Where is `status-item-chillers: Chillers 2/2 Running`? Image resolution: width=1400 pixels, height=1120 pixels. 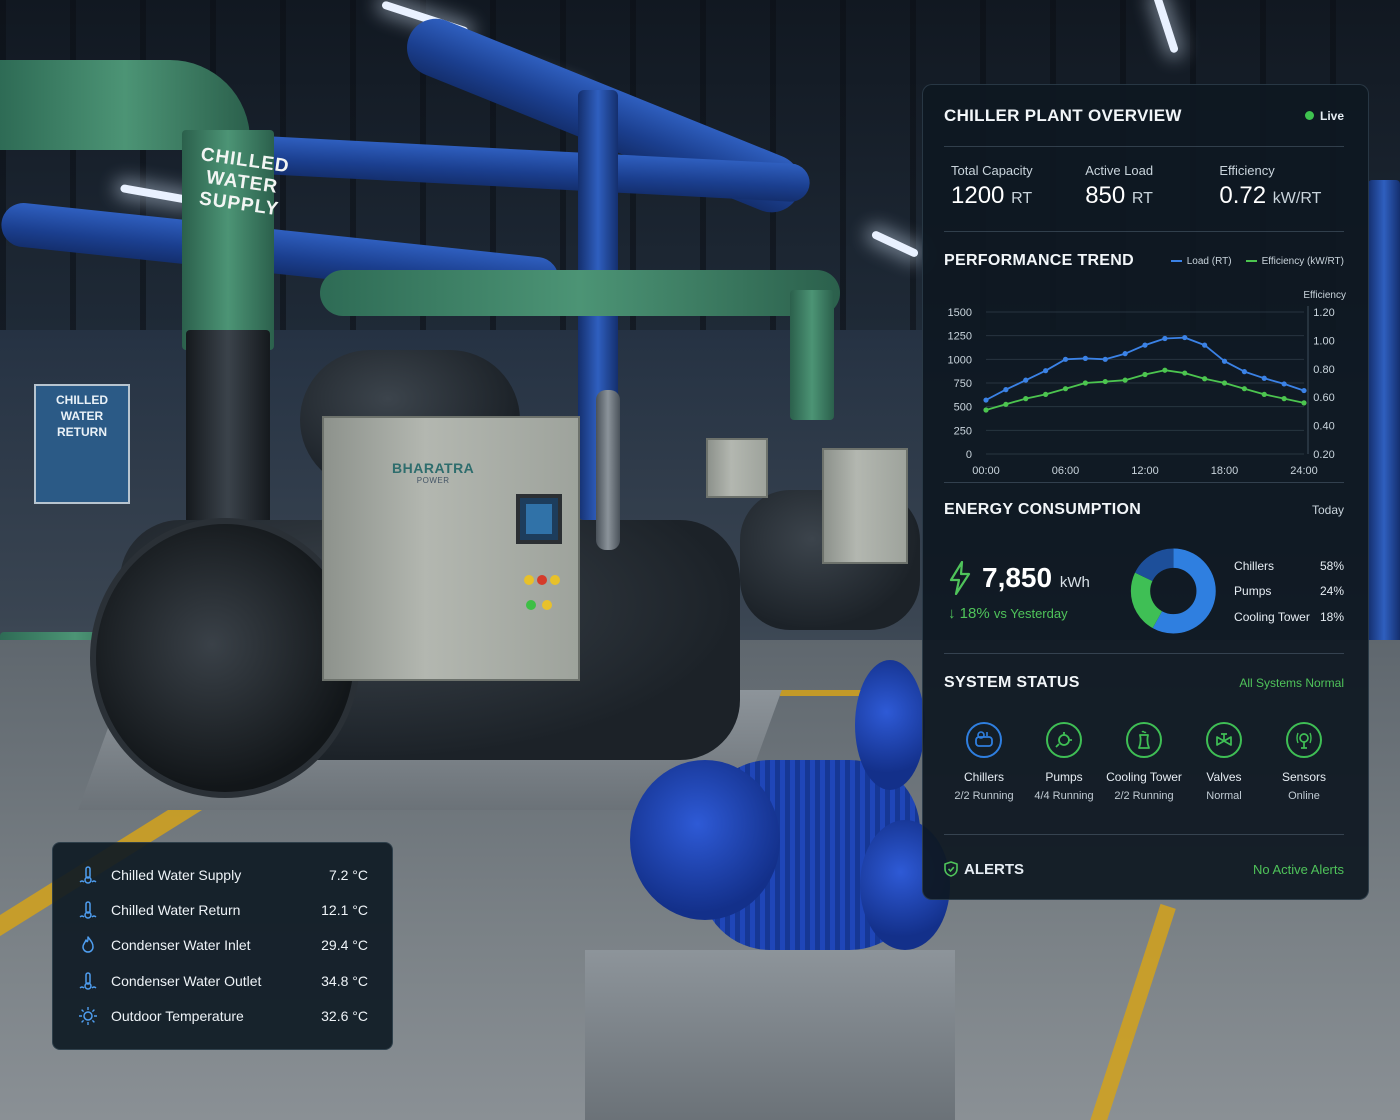
status-item-chillers: Chillers 2/2 Running is located at coordinates (984, 778).